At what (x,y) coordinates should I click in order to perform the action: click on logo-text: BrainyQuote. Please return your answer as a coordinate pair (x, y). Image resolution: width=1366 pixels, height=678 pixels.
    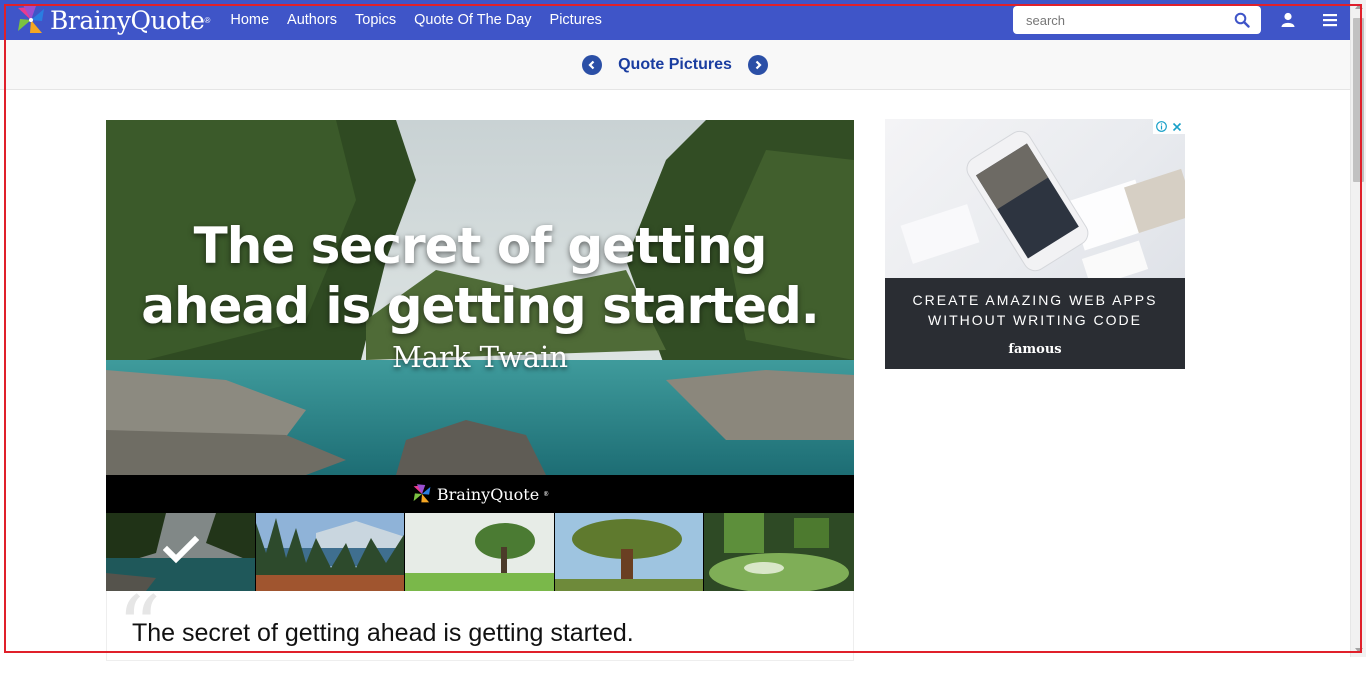
    Looking at the image, I should click on (127, 20).